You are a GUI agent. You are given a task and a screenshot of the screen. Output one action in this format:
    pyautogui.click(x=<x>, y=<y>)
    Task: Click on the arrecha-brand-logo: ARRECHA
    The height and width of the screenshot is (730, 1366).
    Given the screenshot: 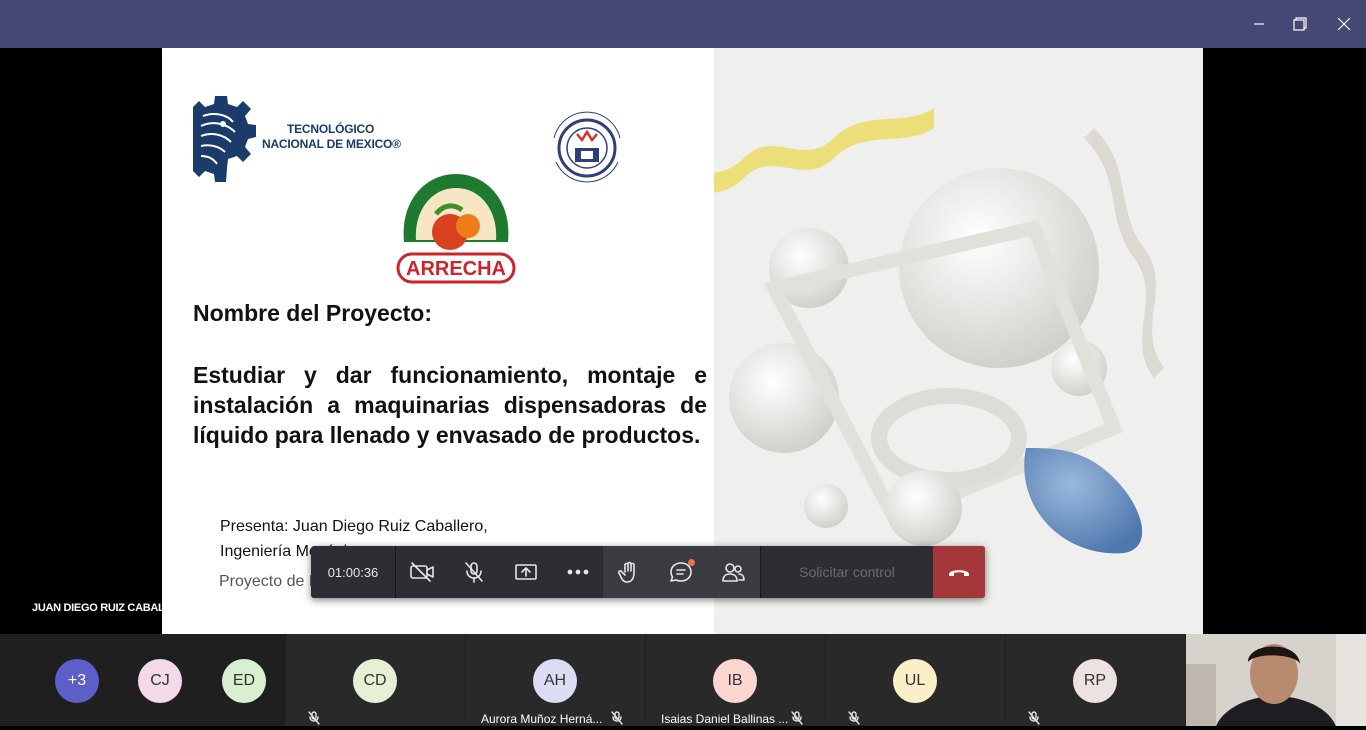 What is the action you would take?
    pyautogui.click(x=456, y=229)
    